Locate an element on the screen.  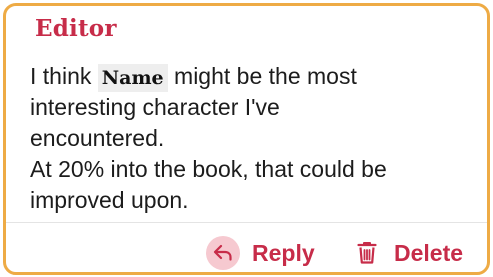
comment-text-line4: At 20% into the book, that could be is located at coordinates (208, 169).